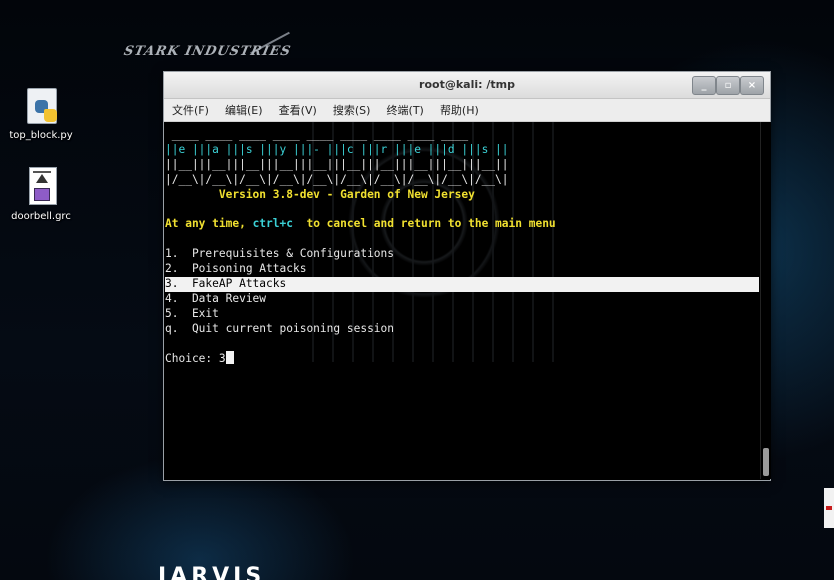  What do you see at coordinates (320, 194) in the screenshot?
I see `version-line: Version 3.8-dev - Garden of New Jersey` at bounding box center [320, 194].